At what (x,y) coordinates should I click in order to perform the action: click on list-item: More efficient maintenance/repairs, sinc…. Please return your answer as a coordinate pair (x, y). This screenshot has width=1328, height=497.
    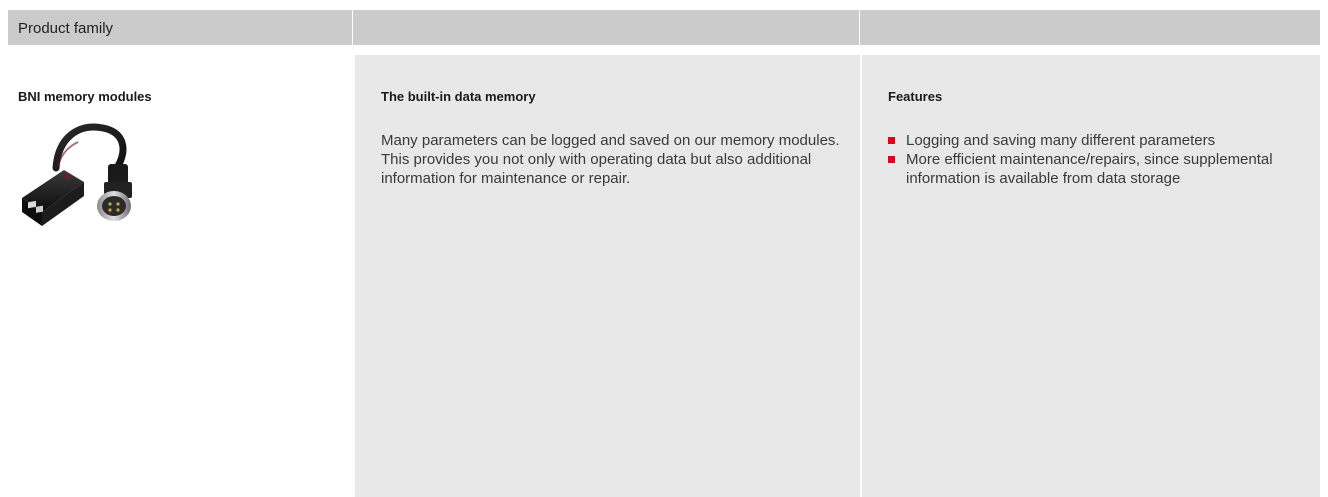
    Looking at the image, I should click on (1098, 169).